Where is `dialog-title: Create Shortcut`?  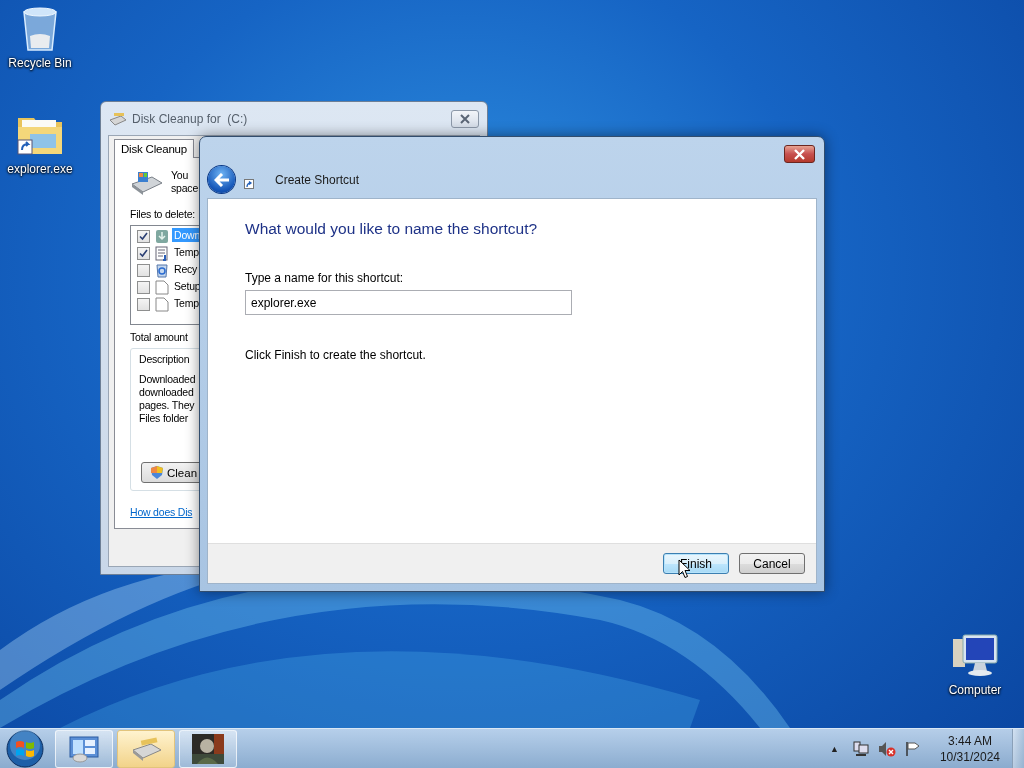
dialog-title: Create Shortcut is located at coordinates (317, 180).